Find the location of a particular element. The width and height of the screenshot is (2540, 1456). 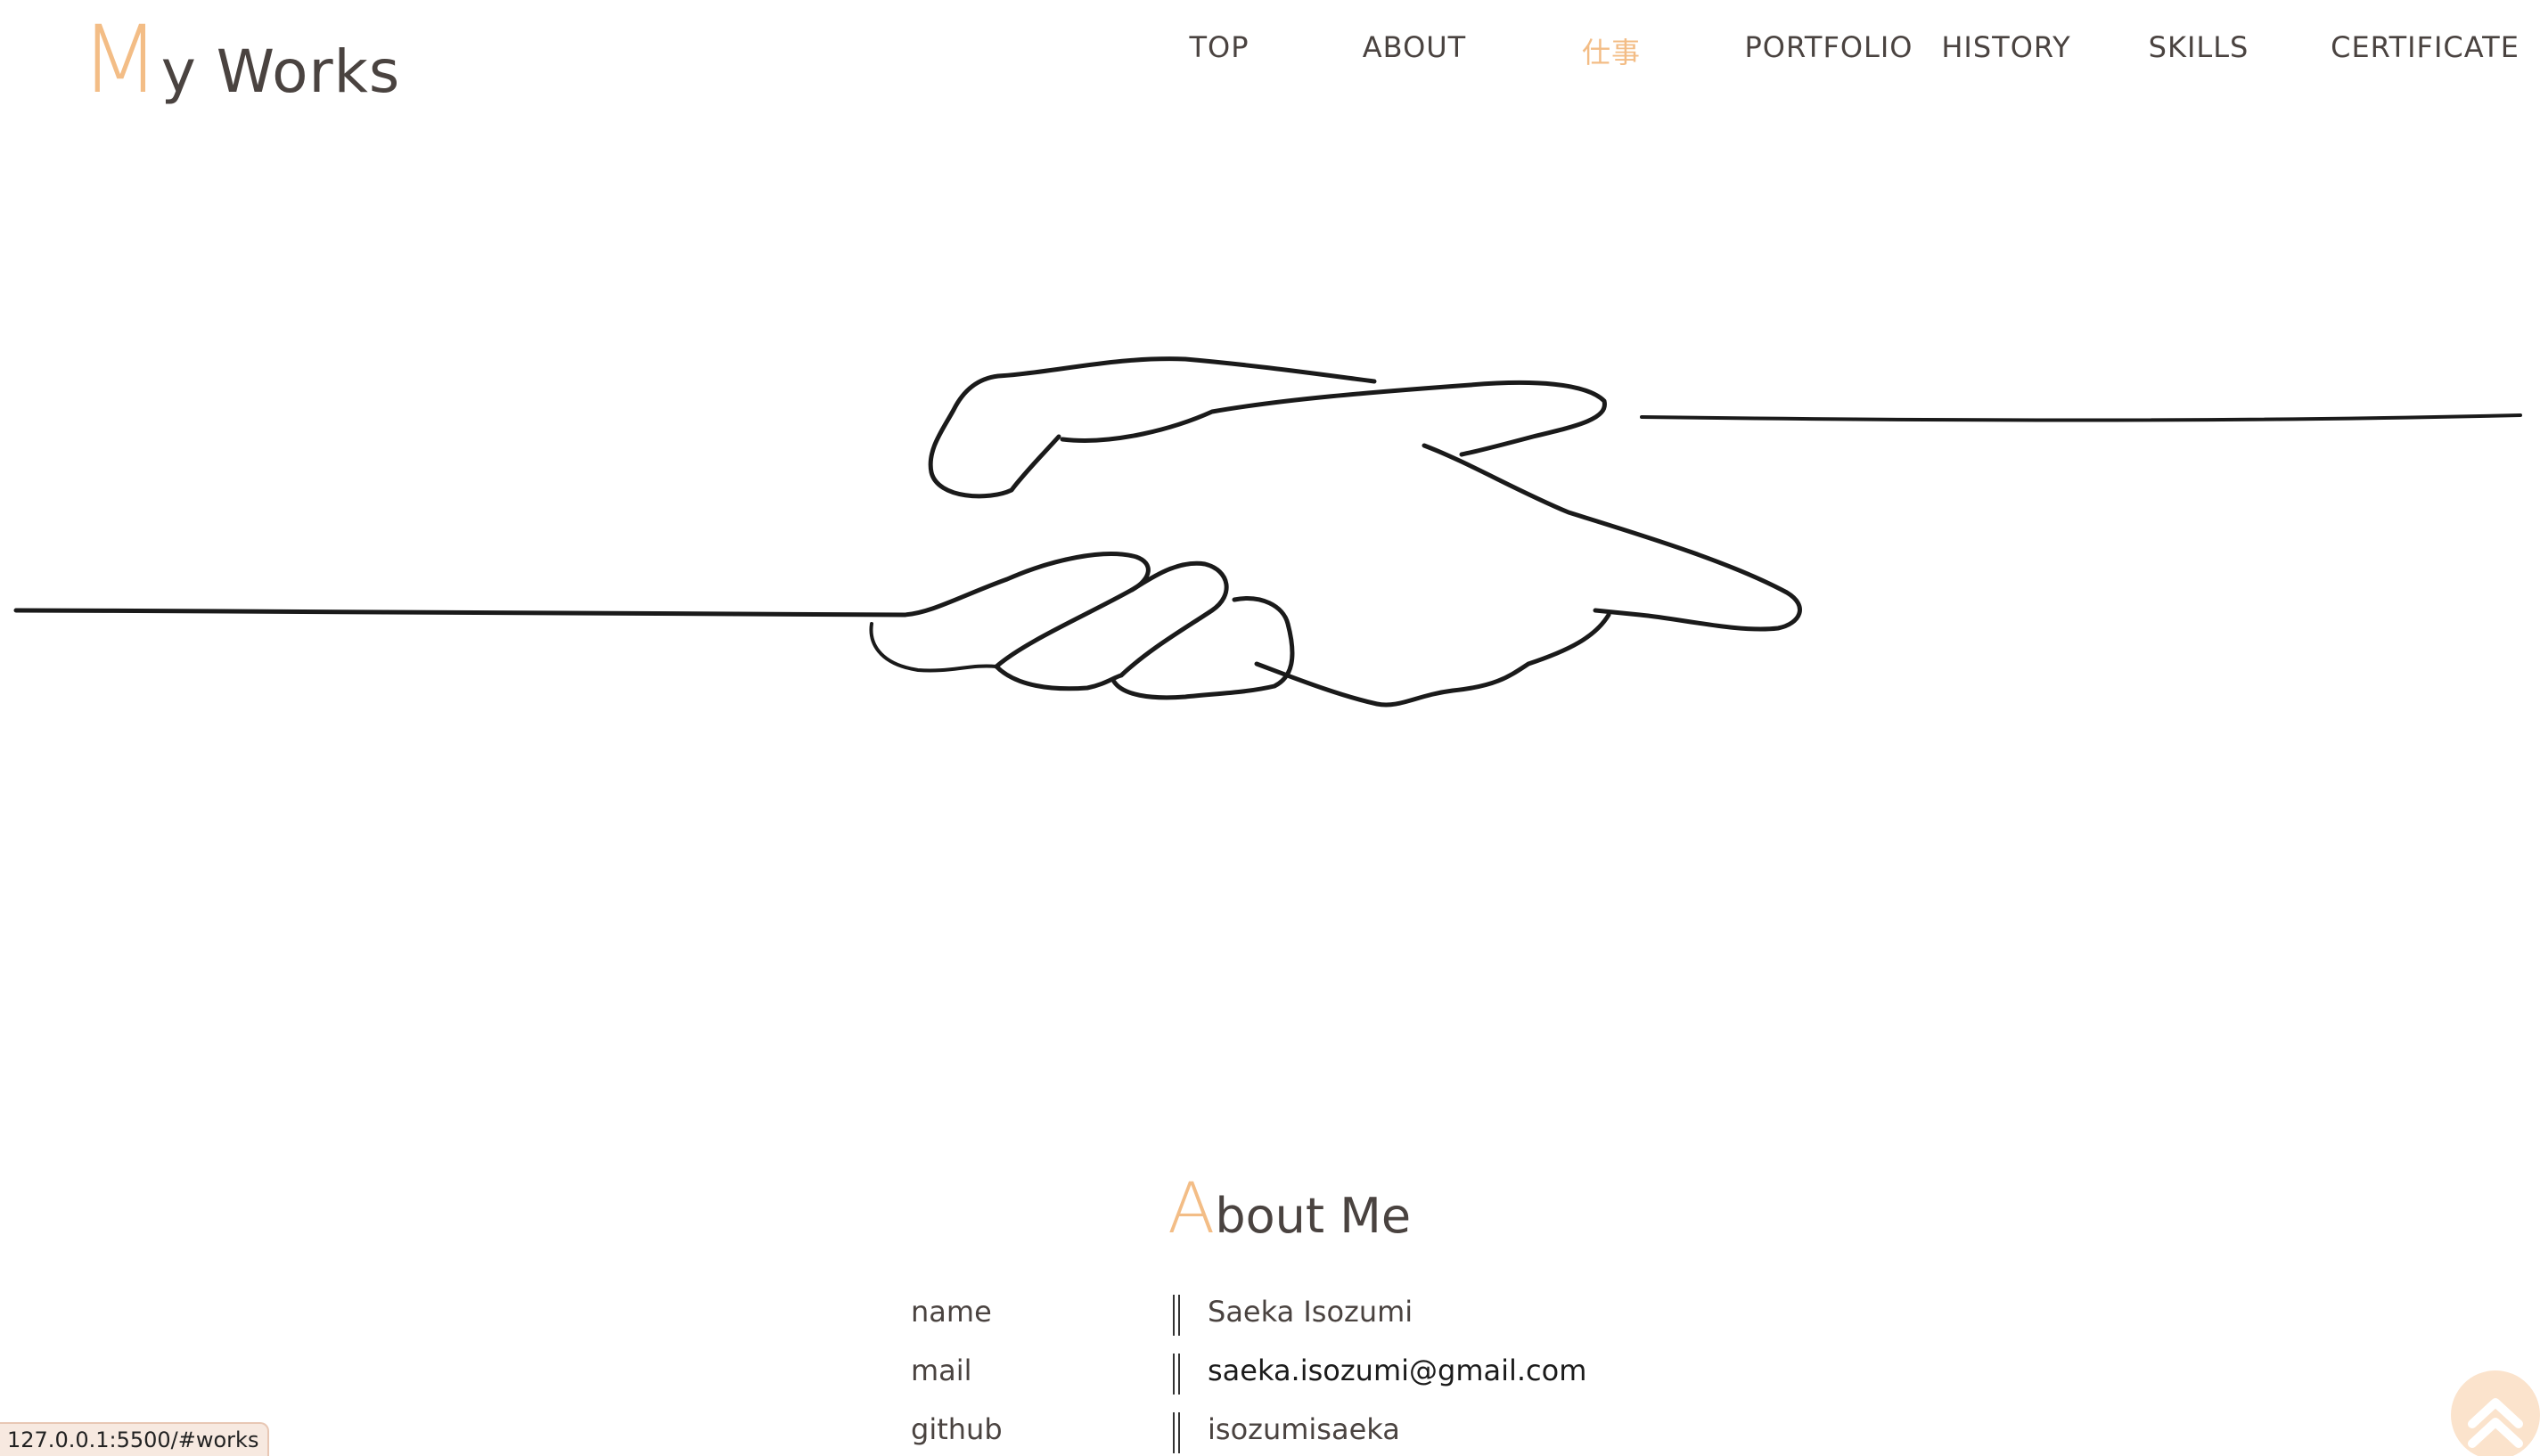

nav-item-certificate: CERTIFICATE is located at coordinates (2425, 47).